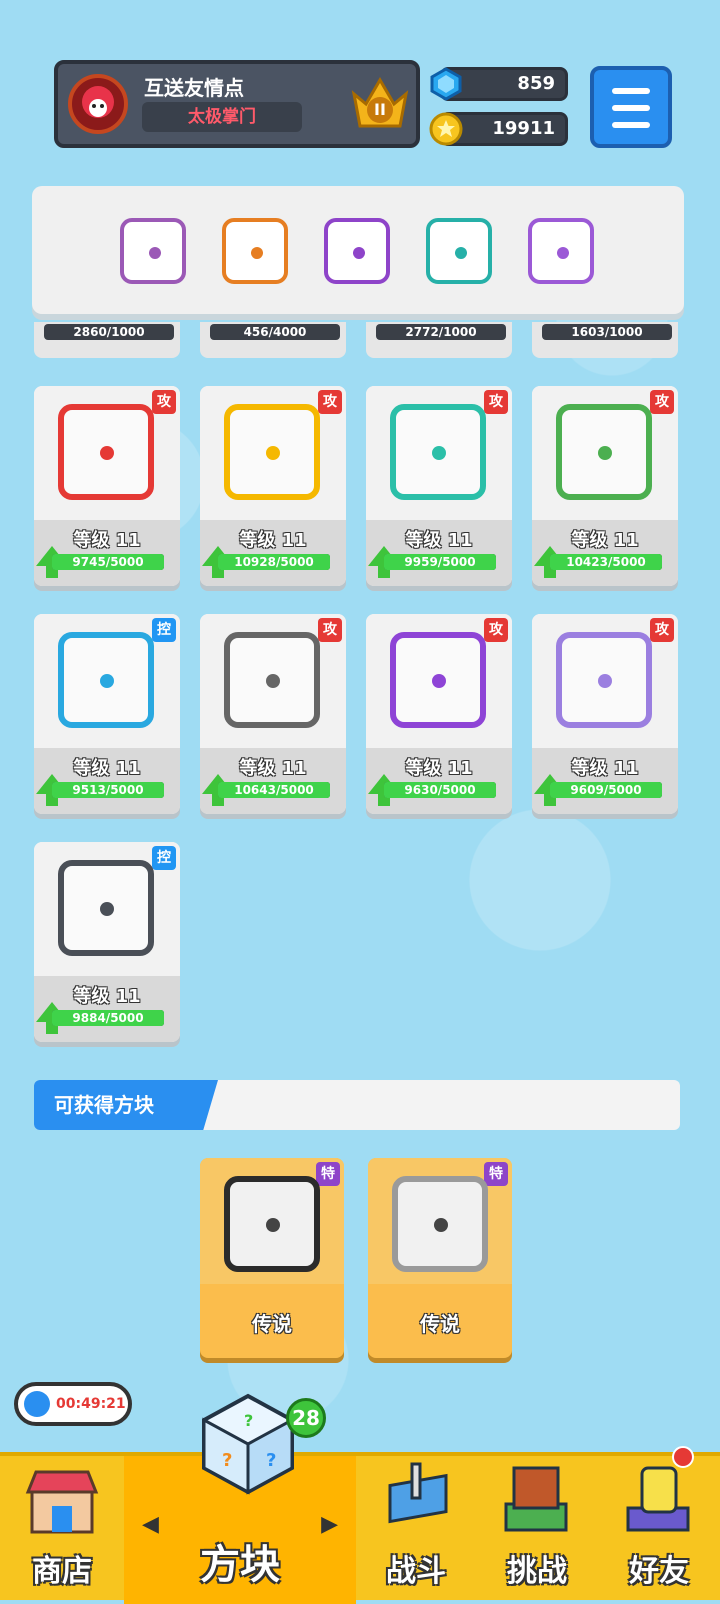  I want to click on card-progress: 9609/5000, so click(606, 790).